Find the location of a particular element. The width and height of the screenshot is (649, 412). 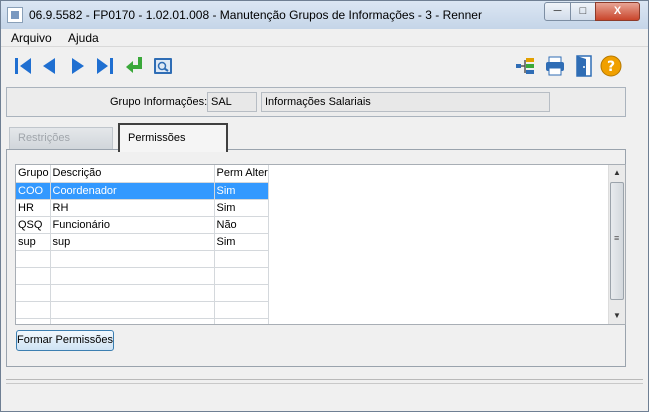

minimize-button: ─ is located at coordinates (557, 11).